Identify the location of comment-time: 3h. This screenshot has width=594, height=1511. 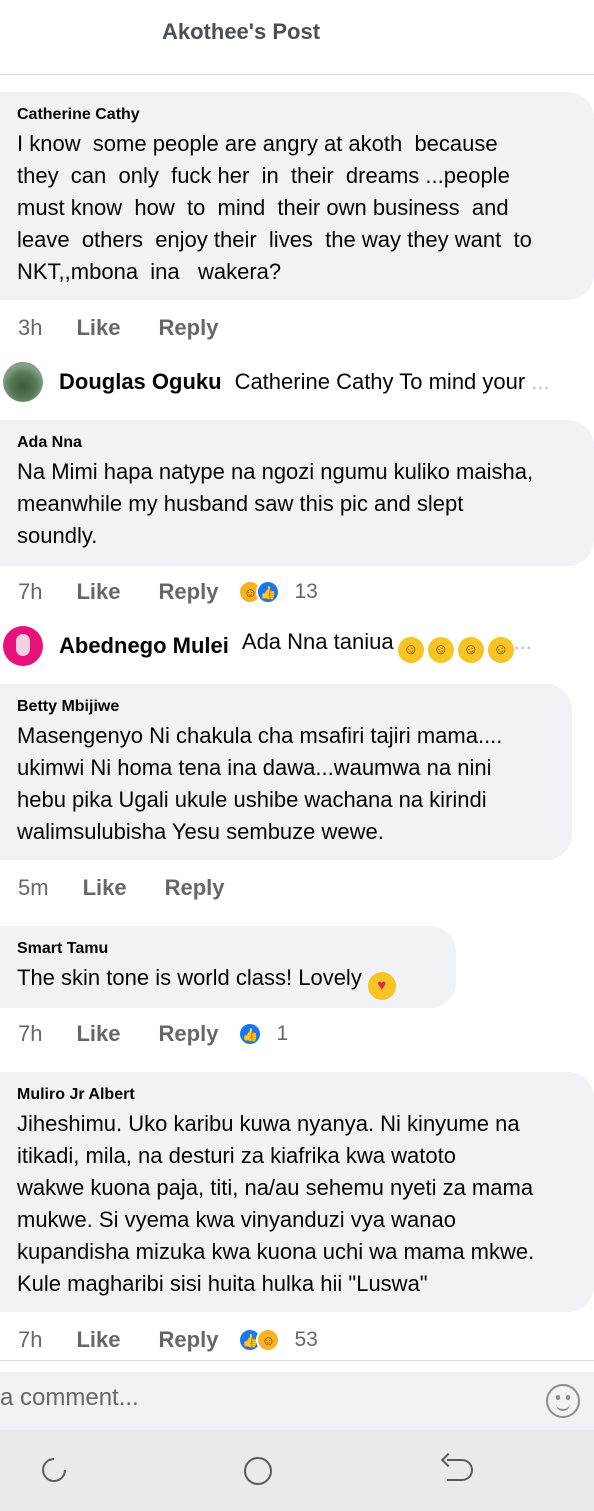
(30, 328).